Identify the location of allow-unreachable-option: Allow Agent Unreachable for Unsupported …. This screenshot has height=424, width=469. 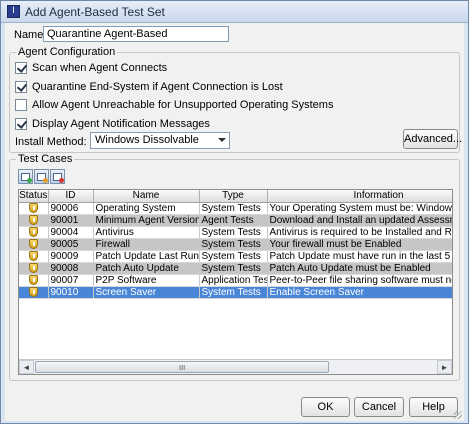
(174, 105).